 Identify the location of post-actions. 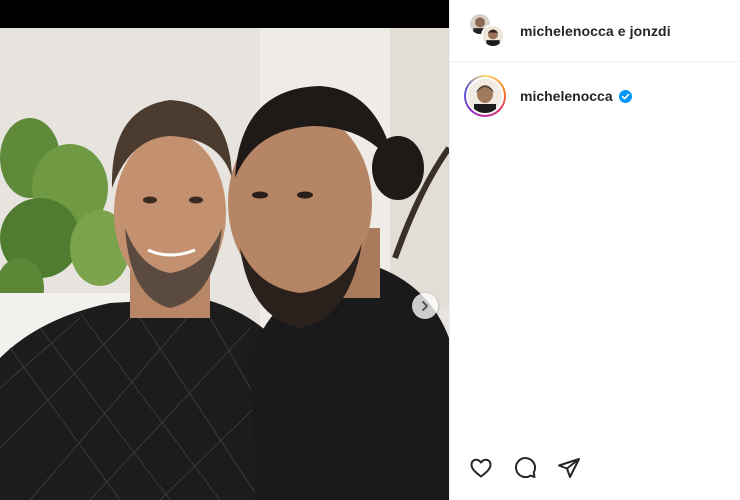
(525, 468).